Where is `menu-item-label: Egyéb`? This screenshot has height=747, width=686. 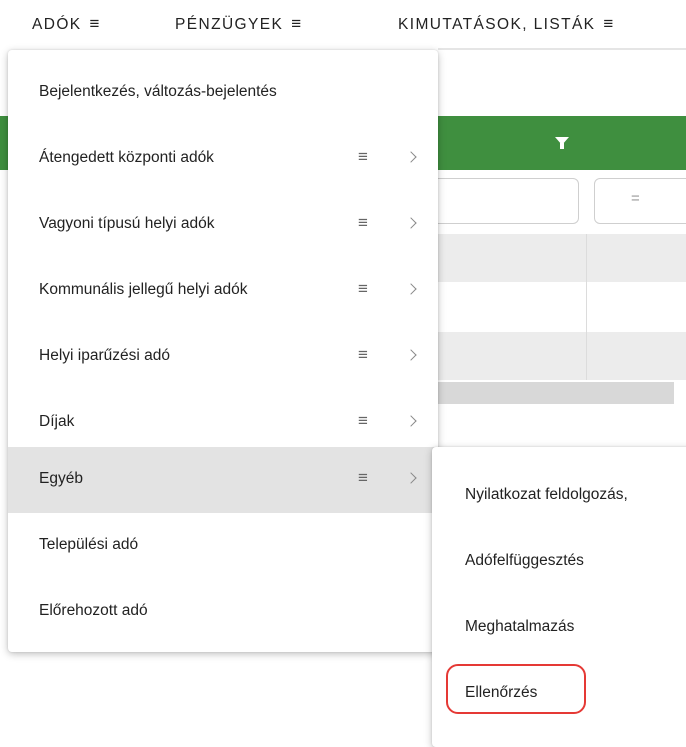
menu-item-label: Egyéb is located at coordinates (61, 478).